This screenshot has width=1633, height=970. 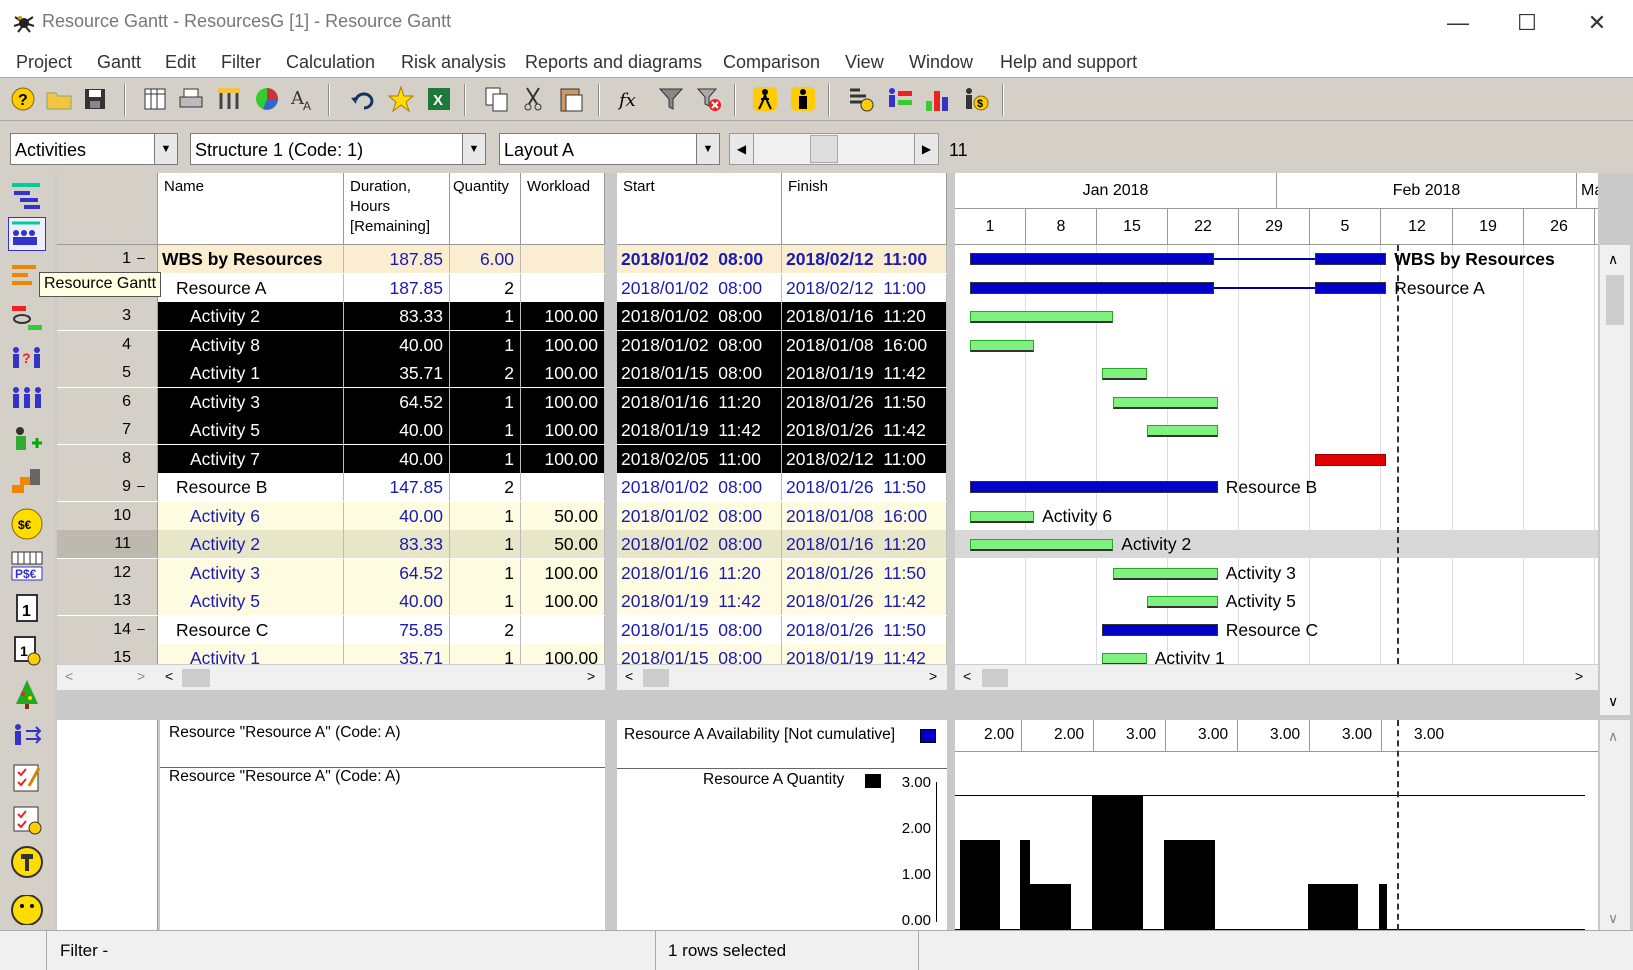 What do you see at coordinates (397, 630) in the screenshot?
I see `duration-cell: 75.85` at bounding box center [397, 630].